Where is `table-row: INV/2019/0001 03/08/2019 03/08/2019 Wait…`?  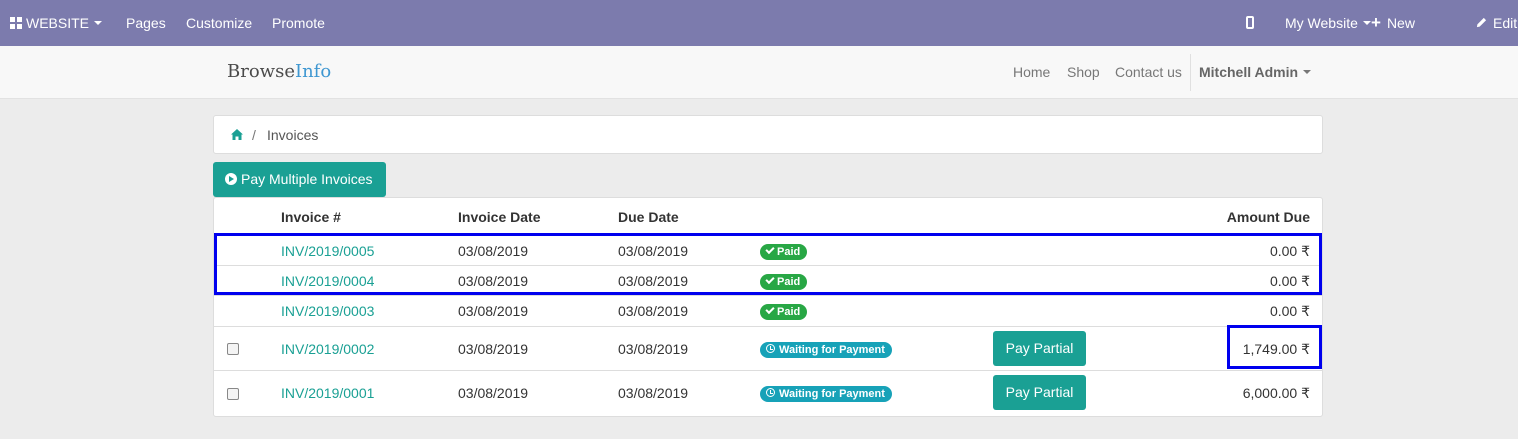
table-row: INV/2019/0001 03/08/2019 03/08/2019 Wait… is located at coordinates (768, 393).